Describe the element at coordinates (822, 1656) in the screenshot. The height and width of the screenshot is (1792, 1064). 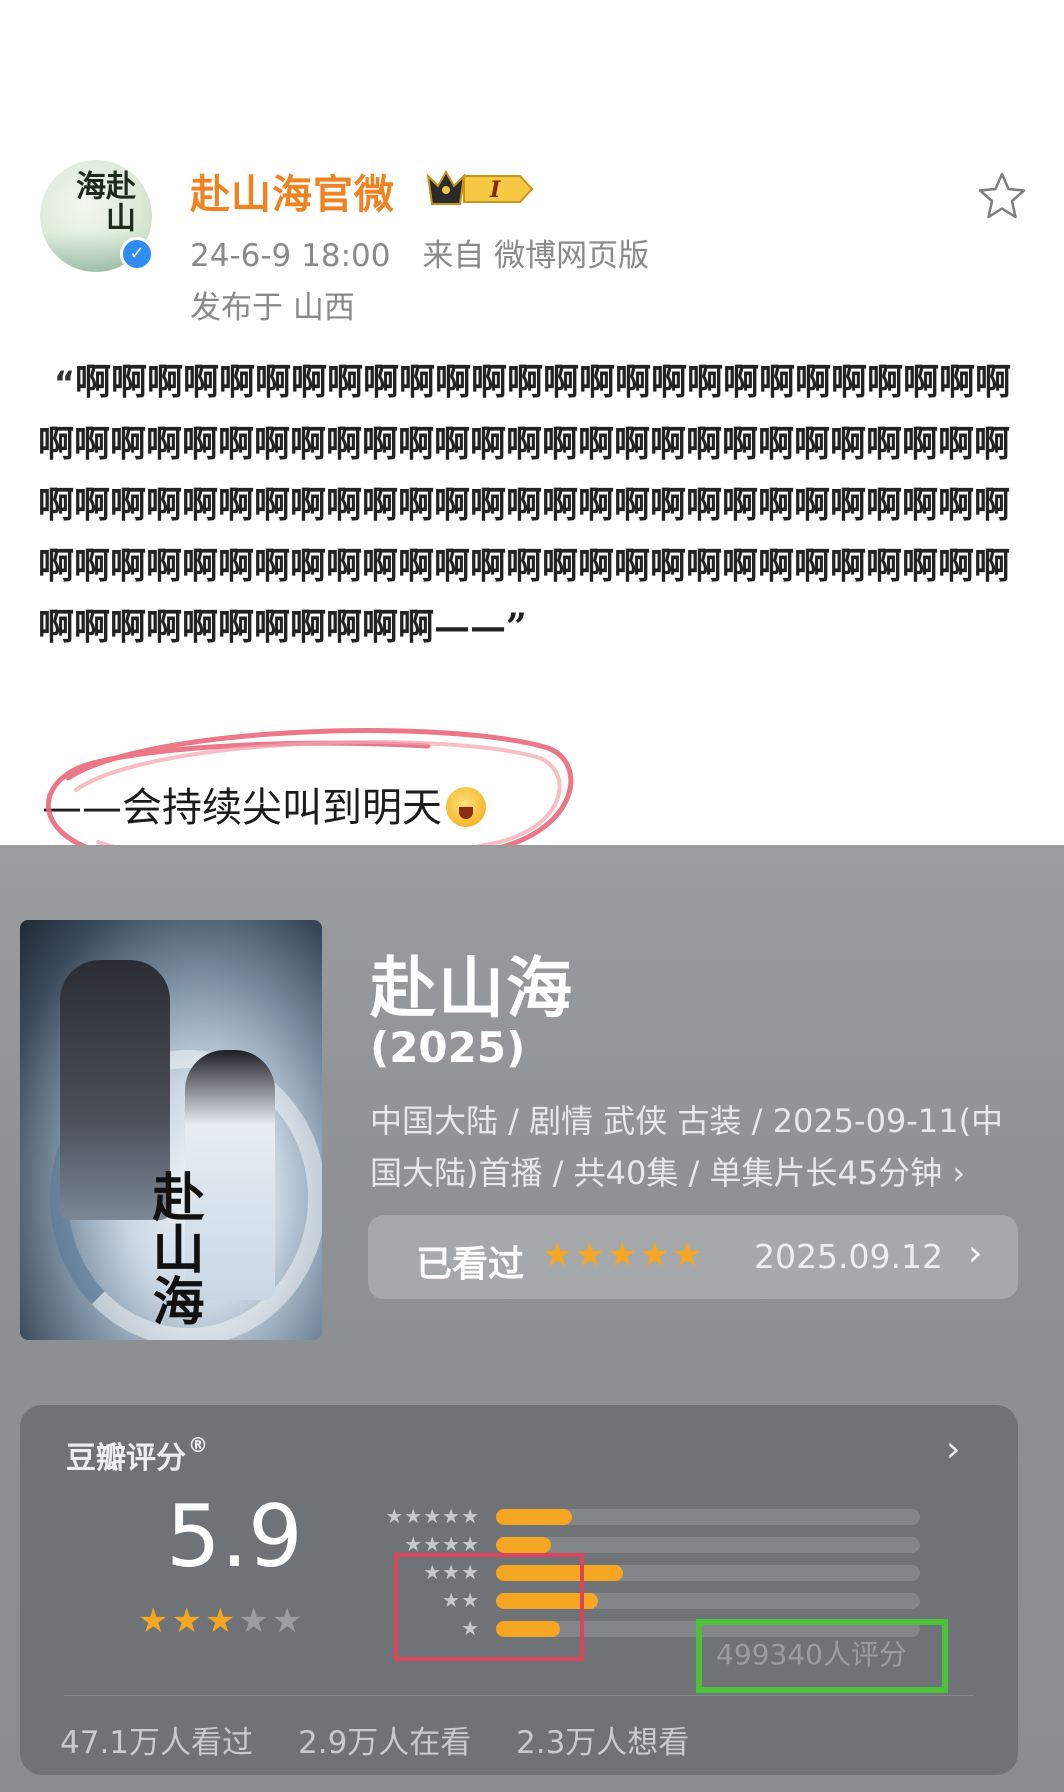
I see `green-annotation-box` at that location.